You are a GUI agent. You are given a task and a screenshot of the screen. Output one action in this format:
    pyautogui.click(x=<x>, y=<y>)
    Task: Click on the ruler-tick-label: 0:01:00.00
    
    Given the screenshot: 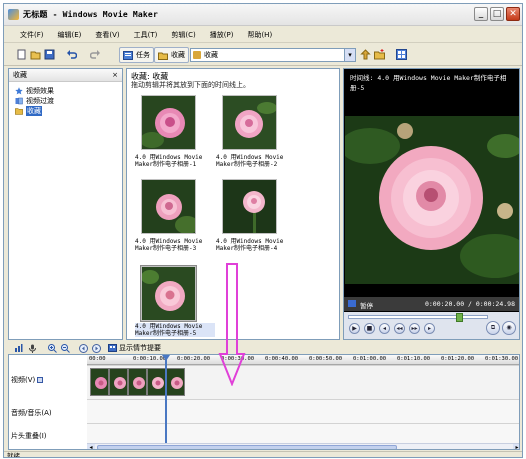 What is the action you would take?
    pyautogui.click(x=370, y=359)
    